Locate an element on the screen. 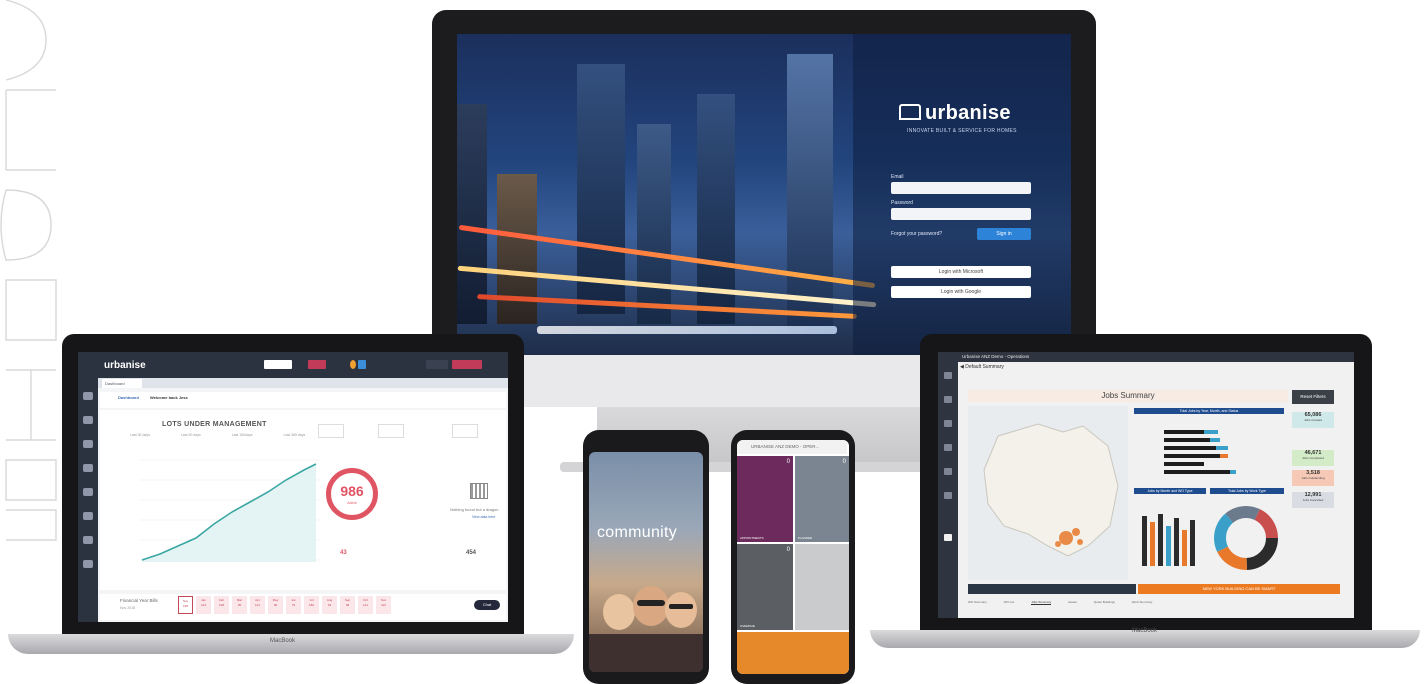 This screenshot has width=1428, height=684. chart-work-type-title: Total Jobs by Work Type is located at coordinates (1247, 491).